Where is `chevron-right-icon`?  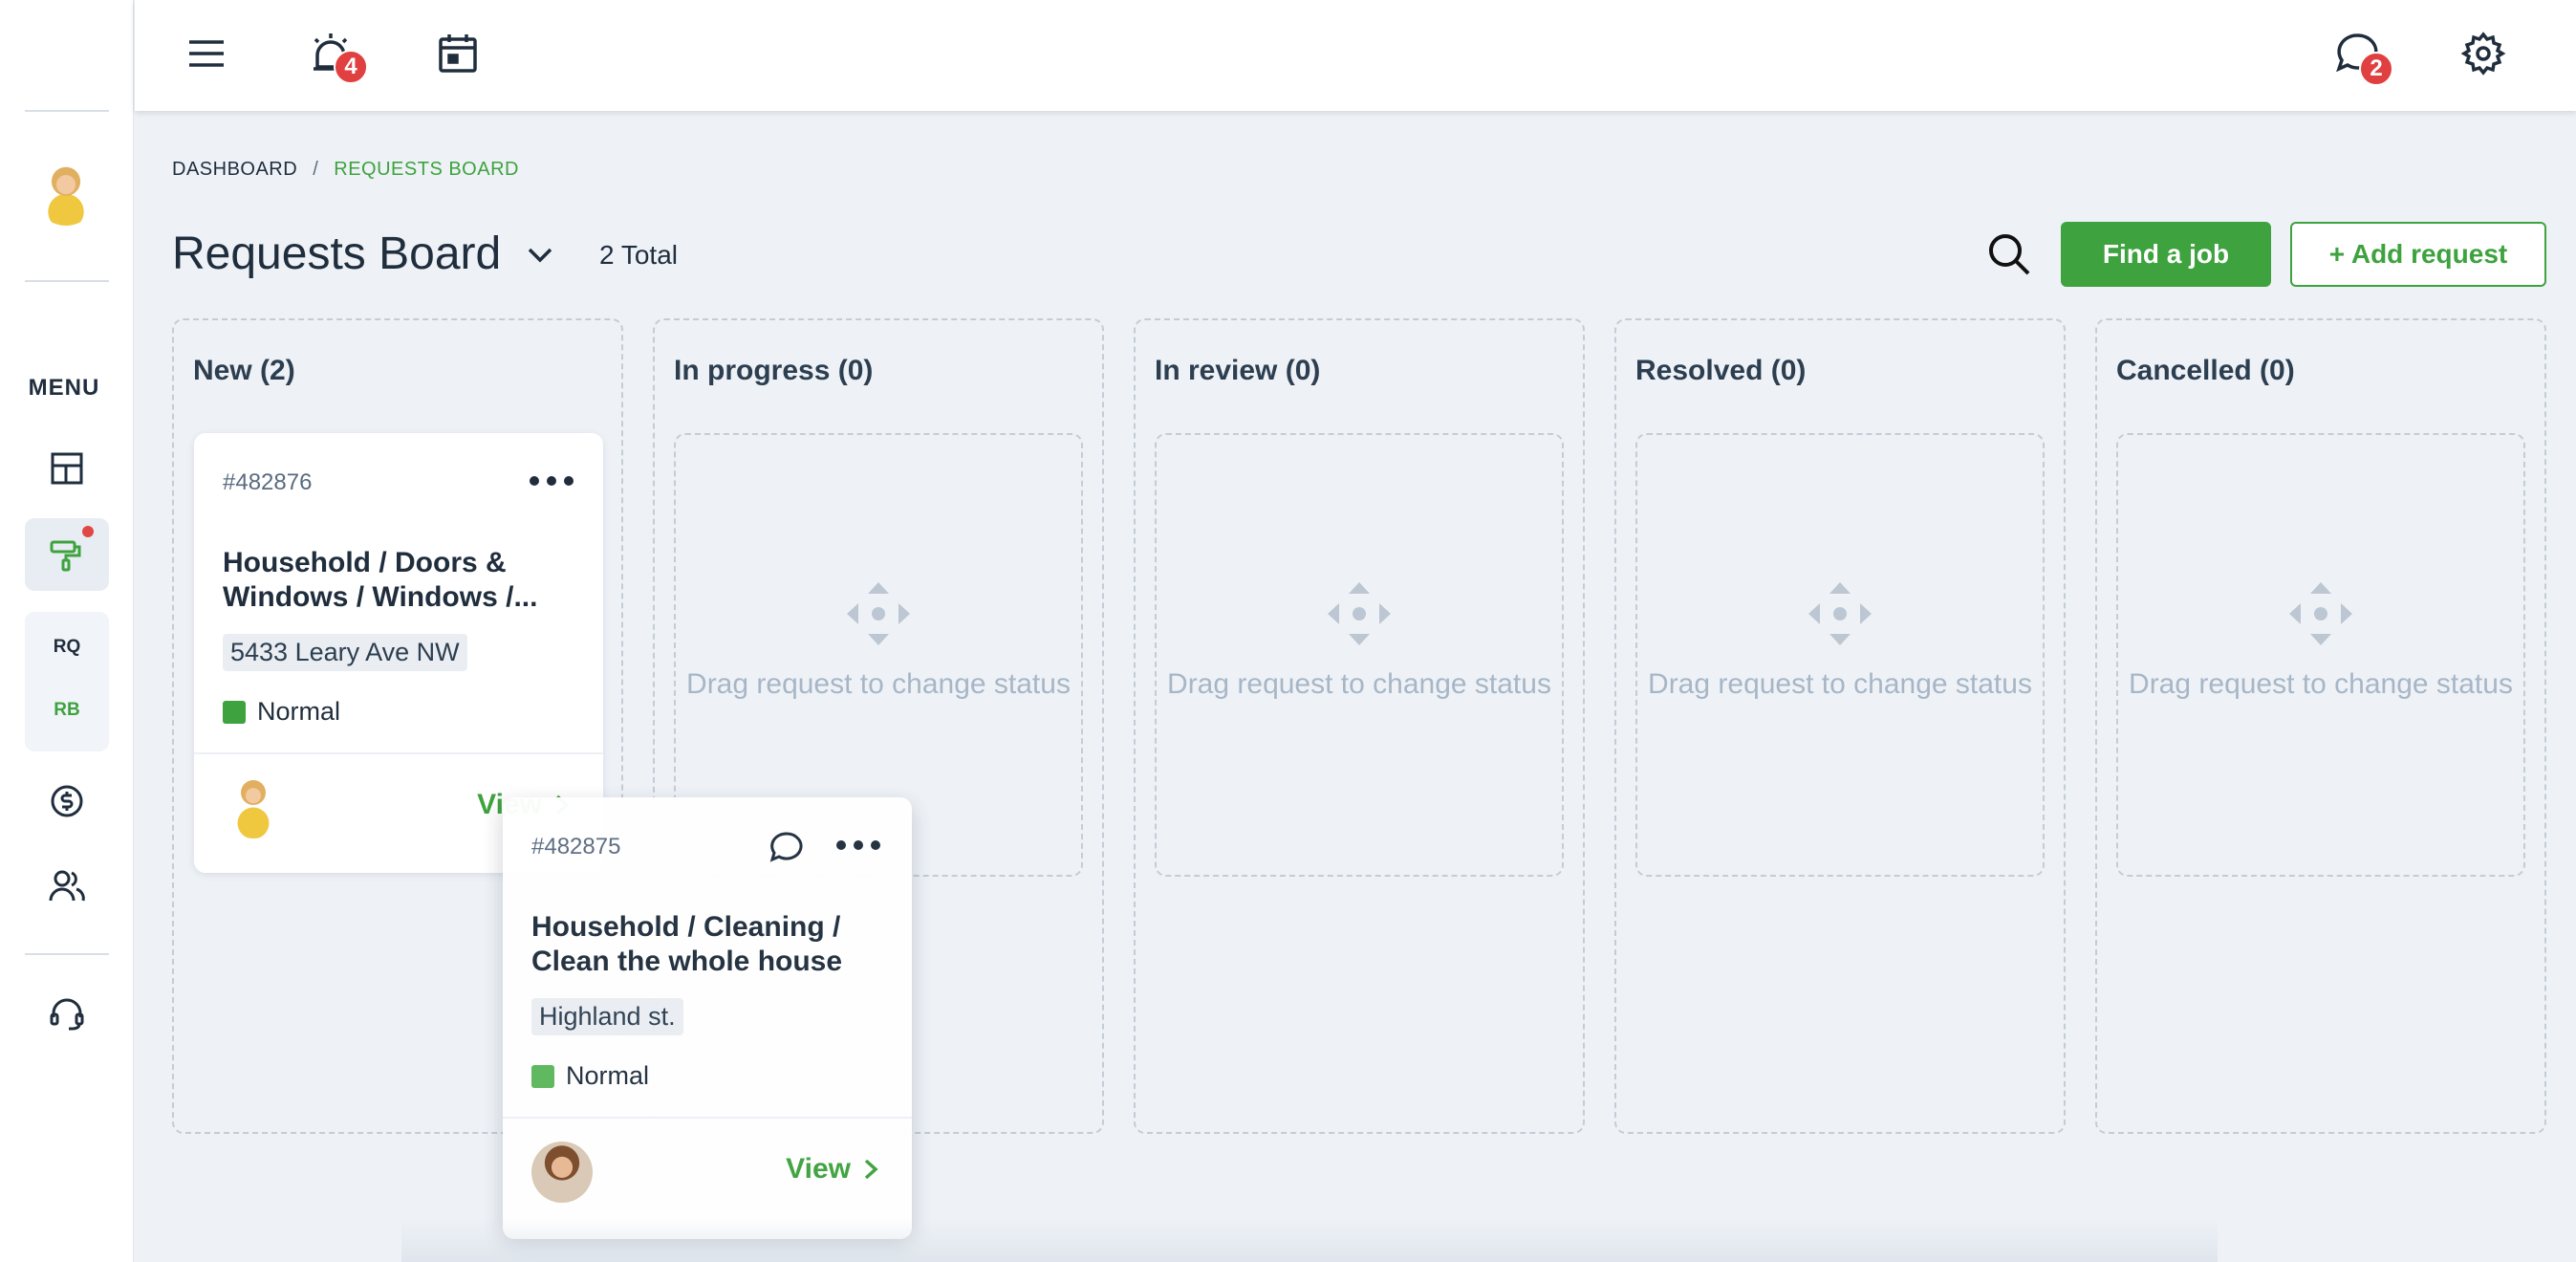 chevron-right-icon is located at coordinates (871, 1169).